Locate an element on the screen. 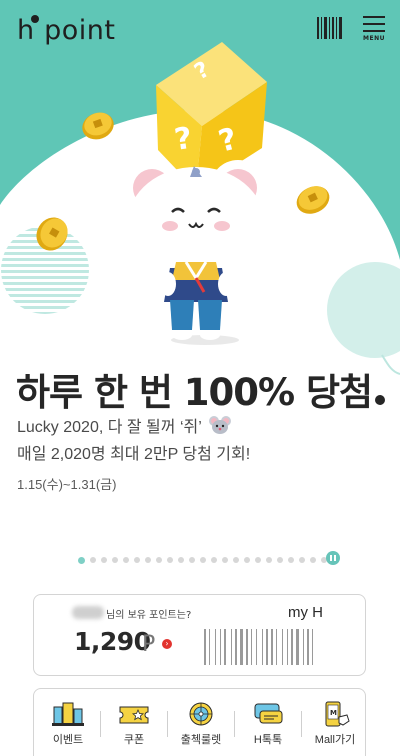 The height and width of the screenshot is (756, 400). chat-bubbles-icon is located at coordinates (268, 713).